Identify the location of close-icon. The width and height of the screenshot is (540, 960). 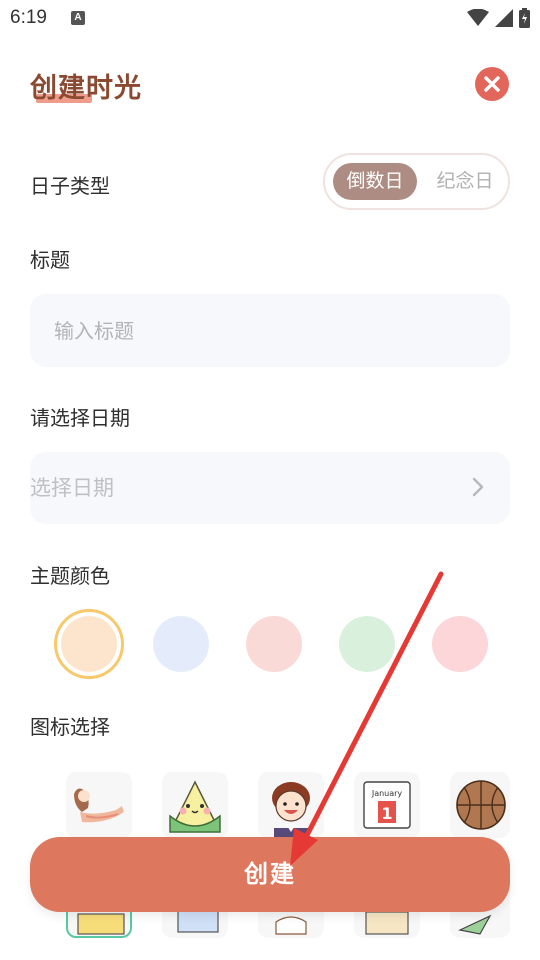
(492, 84).